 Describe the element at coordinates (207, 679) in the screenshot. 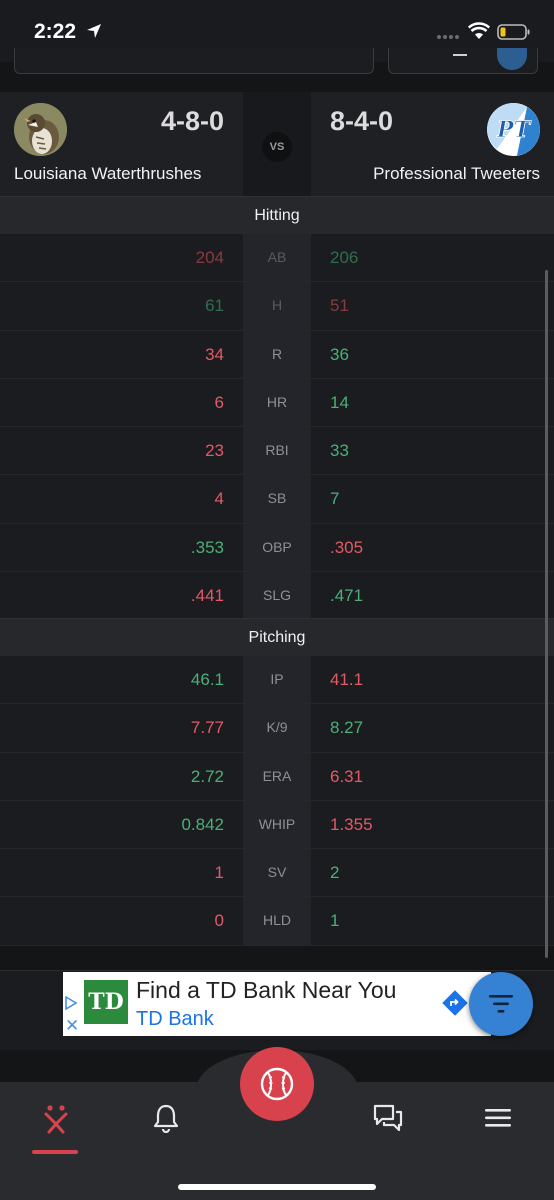

I see `left-team-stat-value: 46.1` at that location.